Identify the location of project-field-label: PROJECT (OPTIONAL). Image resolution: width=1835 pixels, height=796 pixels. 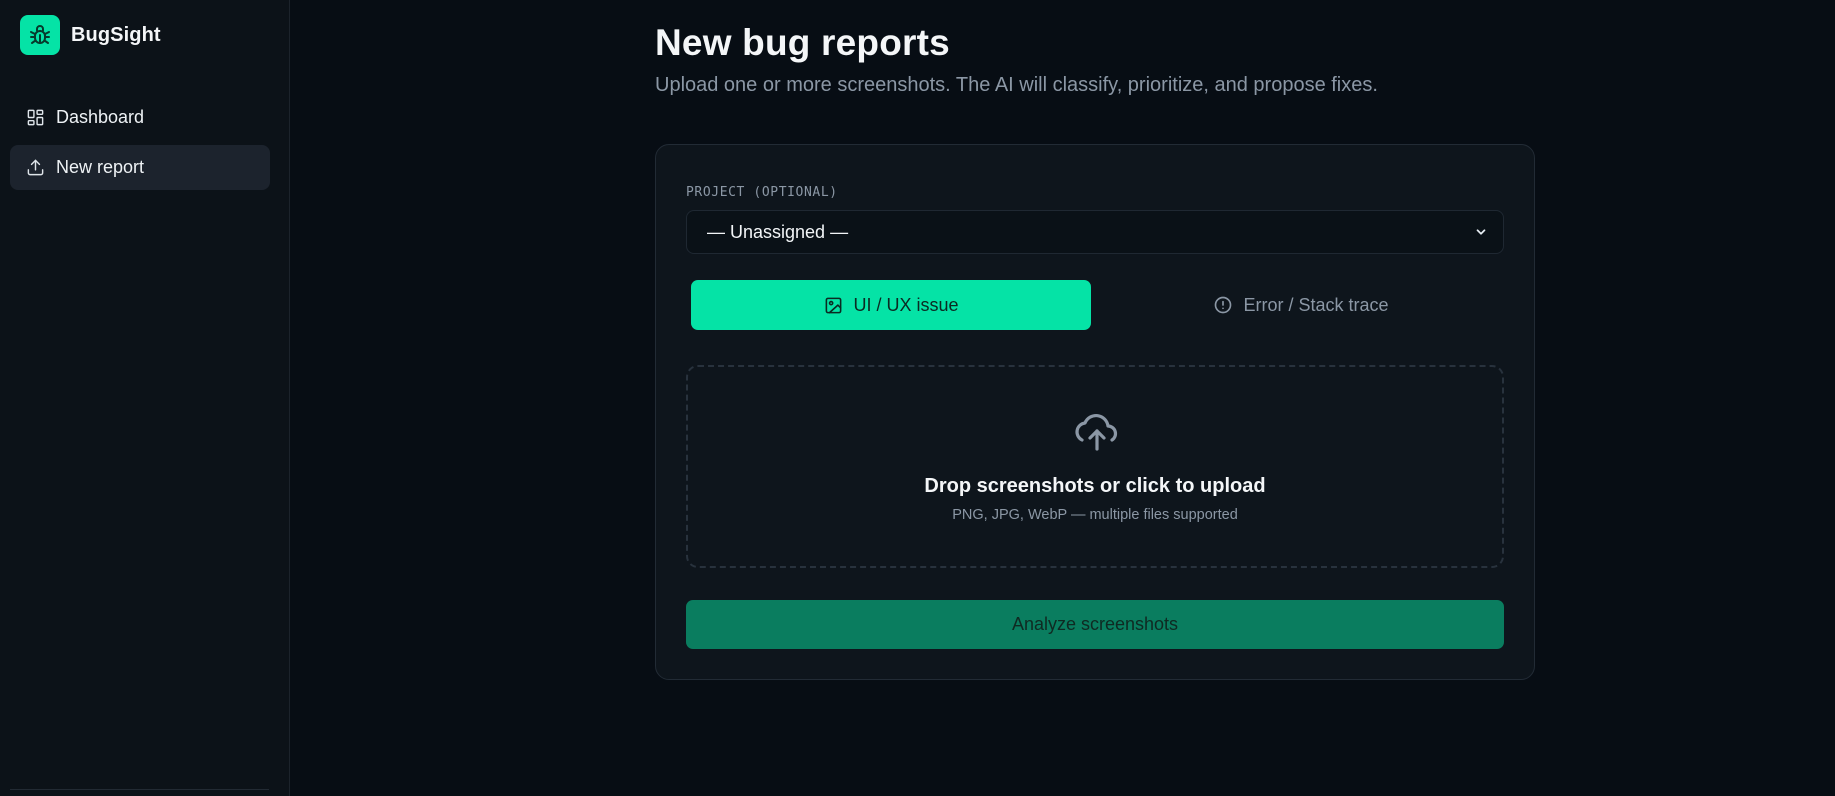
(762, 192).